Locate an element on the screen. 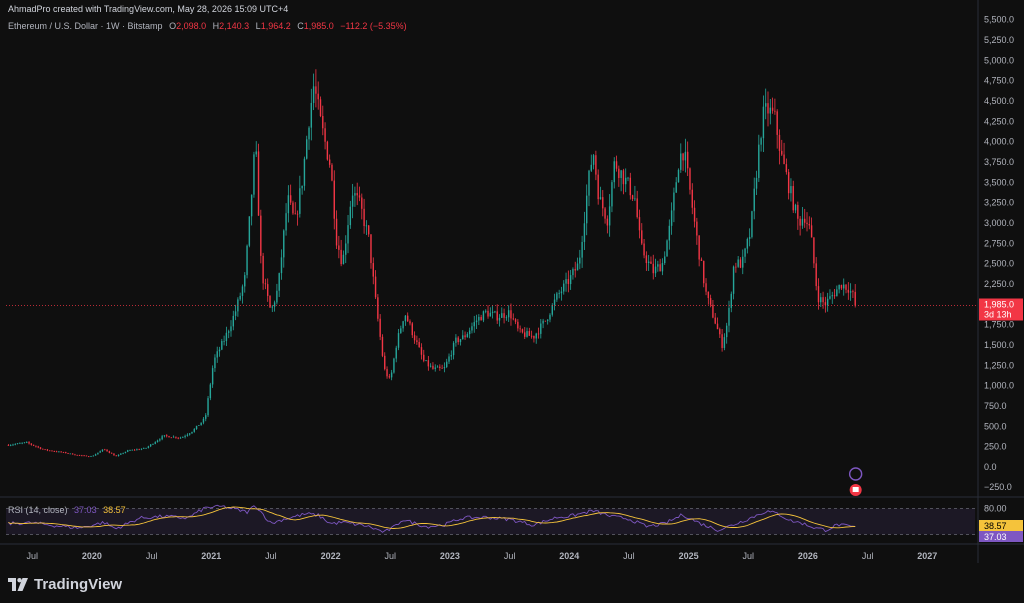 The height and width of the screenshot is (603, 1024). y-tick-label: 1,500.0 is located at coordinates (999, 345).